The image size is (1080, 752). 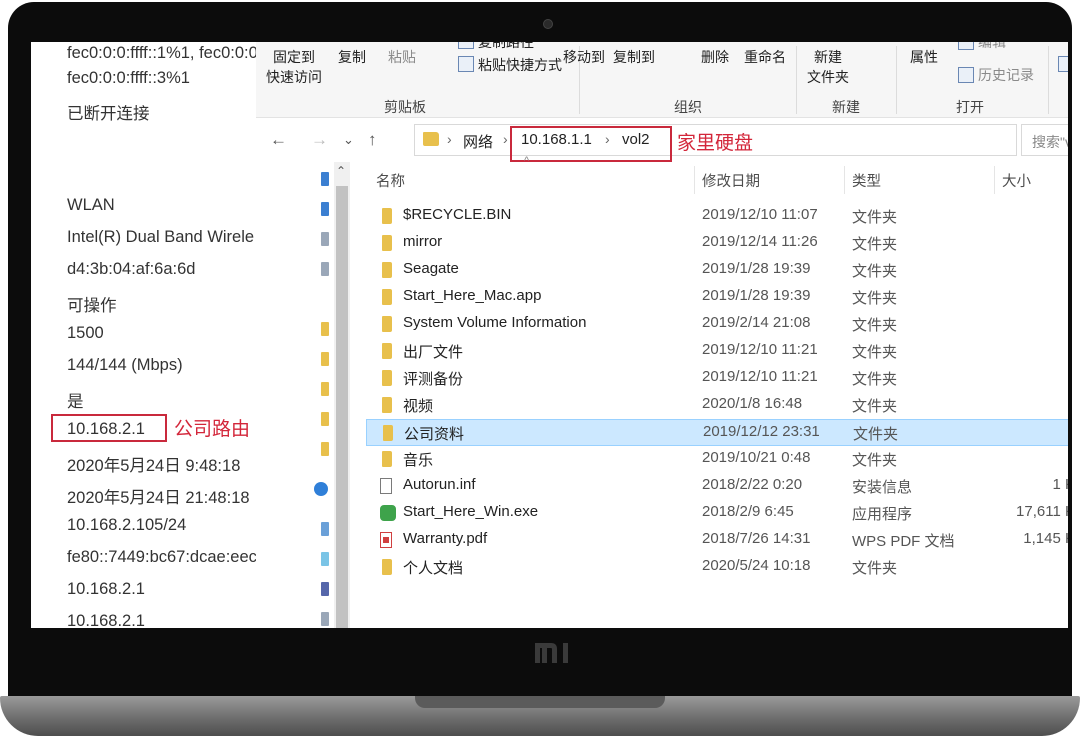 I want to click on column-date-header: 修改日期, so click(x=731, y=180).